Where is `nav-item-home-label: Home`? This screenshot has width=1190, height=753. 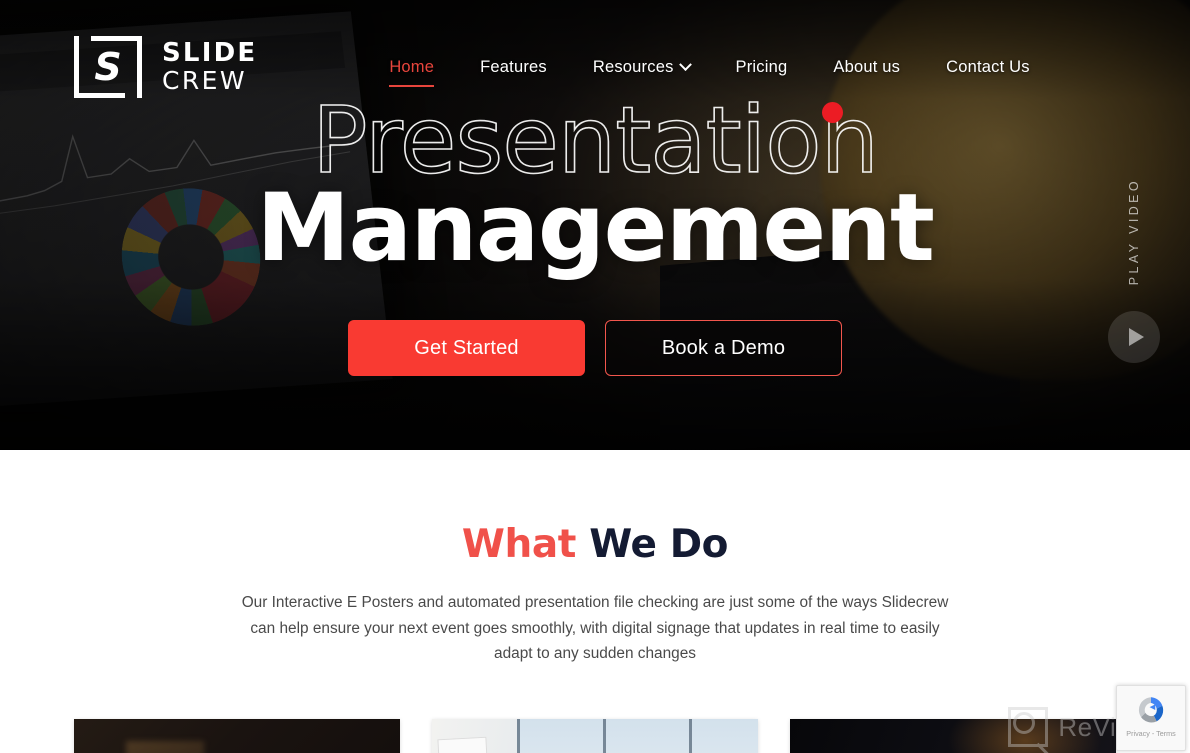
nav-item-home-label: Home is located at coordinates (412, 66).